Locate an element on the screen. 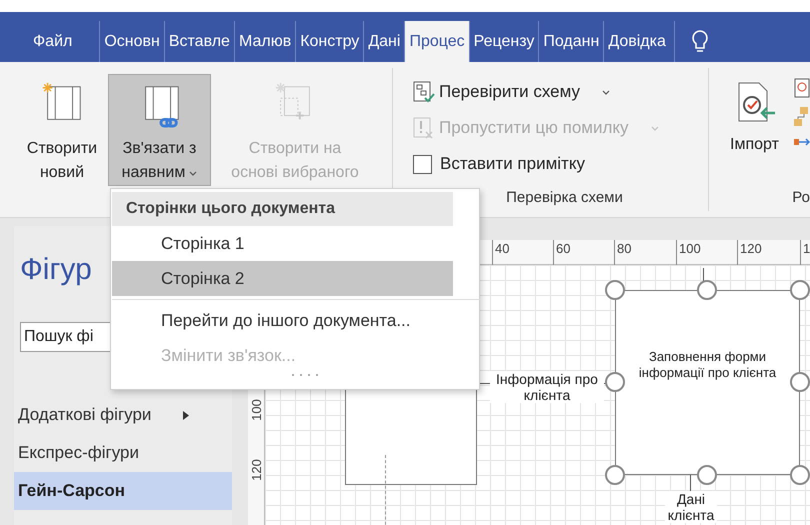  stencil-item: Гейн-Сарсон is located at coordinates (123, 491).